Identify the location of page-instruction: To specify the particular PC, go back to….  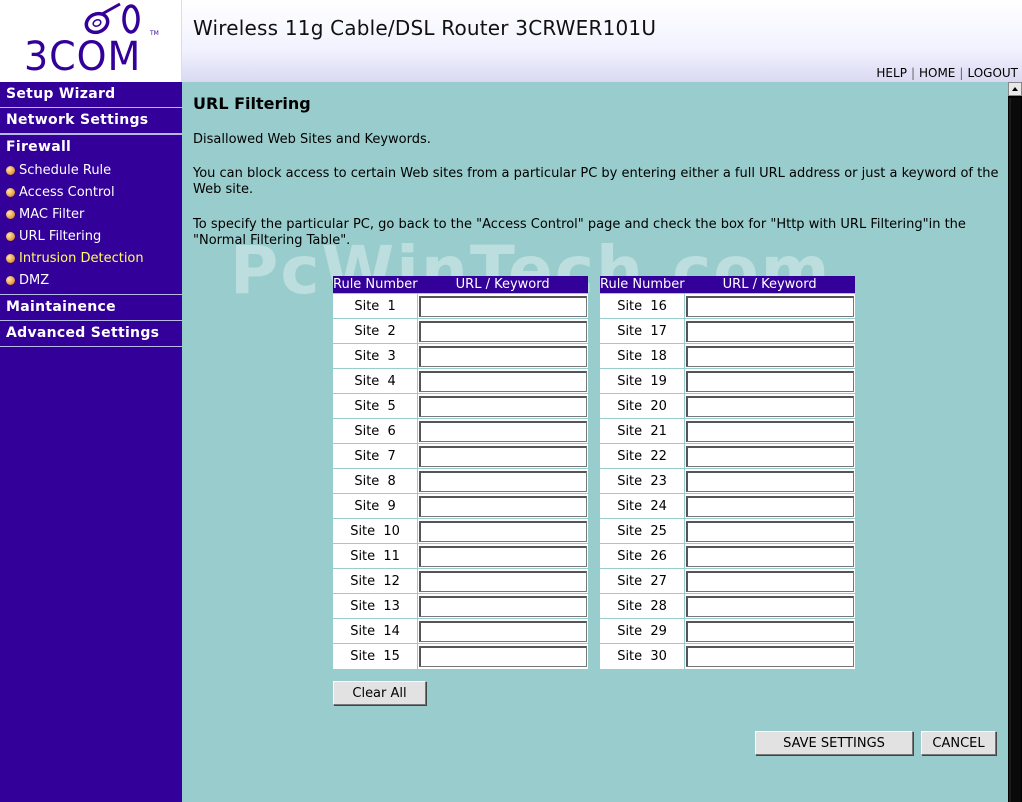
(579, 232).